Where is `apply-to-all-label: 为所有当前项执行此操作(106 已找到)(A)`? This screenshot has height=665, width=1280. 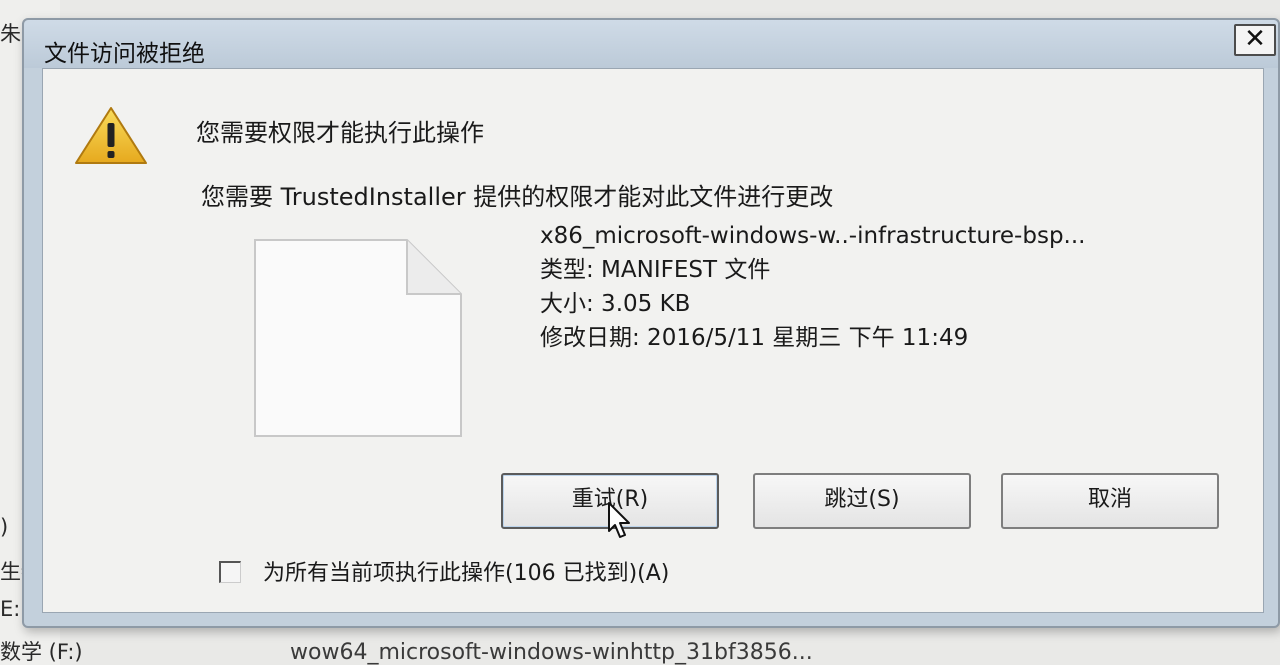
apply-to-all-label: 为所有当前项执行此操作(106 已找到)(A) is located at coordinates (466, 571).